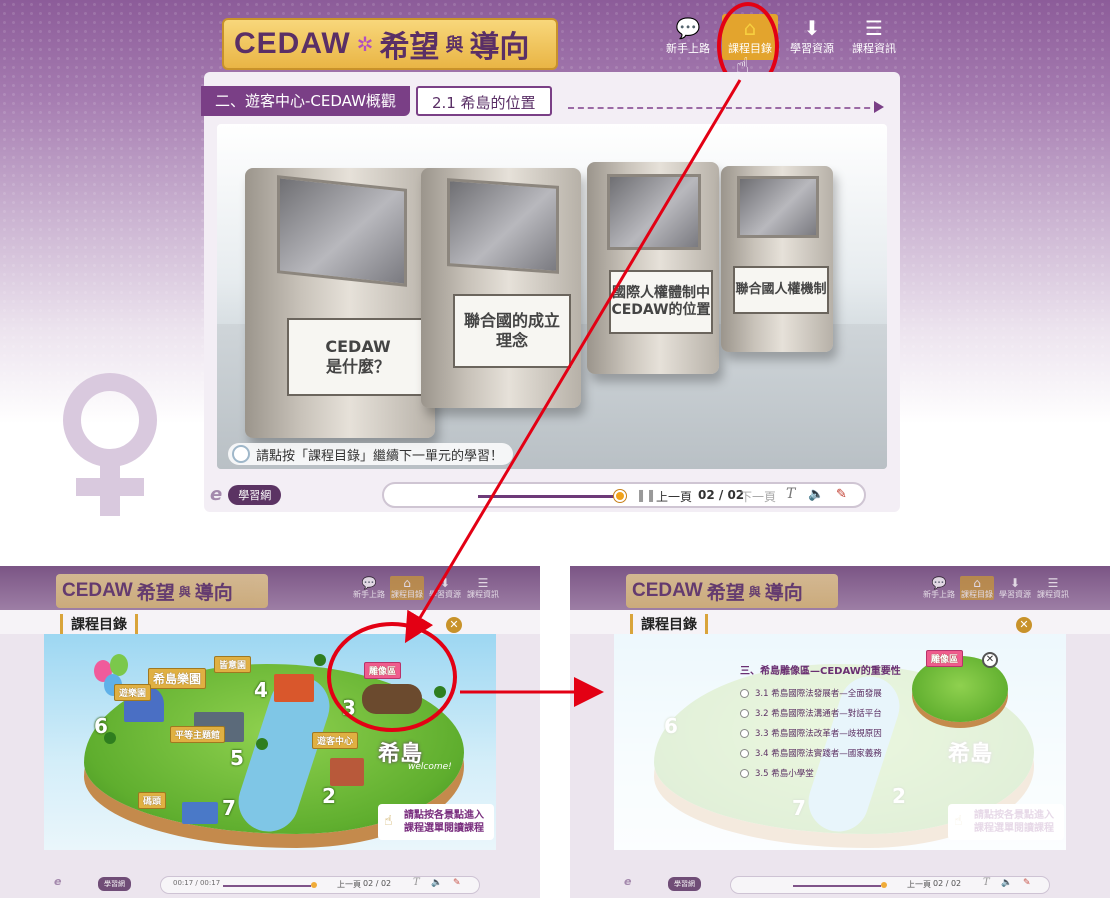 The width and height of the screenshot is (1110, 898). What do you see at coordinates (1053, 583) in the screenshot?
I see `list-icon: ☰` at bounding box center [1053, 583].